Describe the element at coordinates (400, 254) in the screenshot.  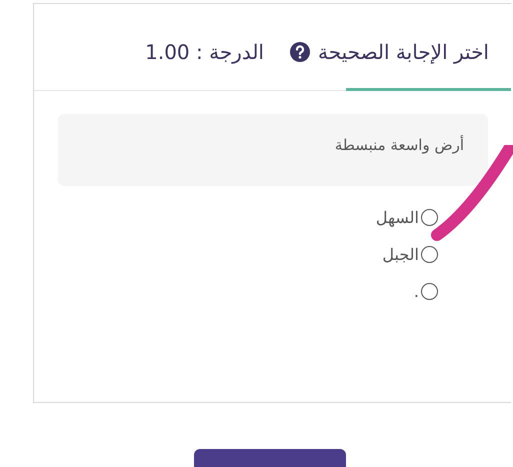
I see `option-label: الجبل` at that location.